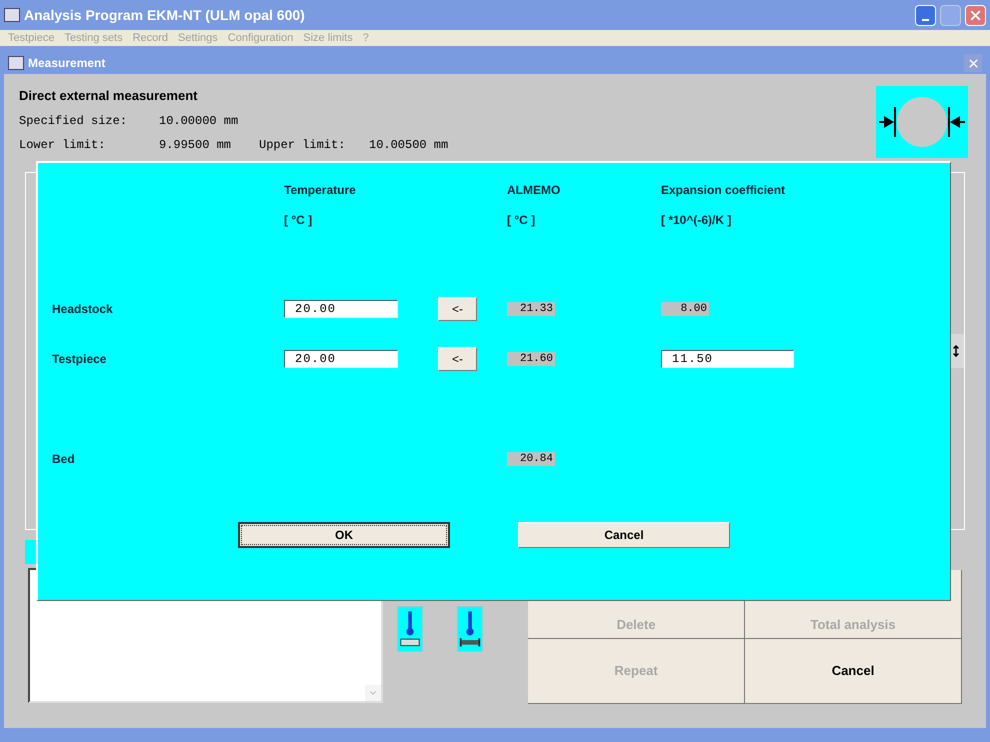  Describe the element at coordinates (727, 359) in the screenshot. I see `coefficient-field: 11.50` at that location.